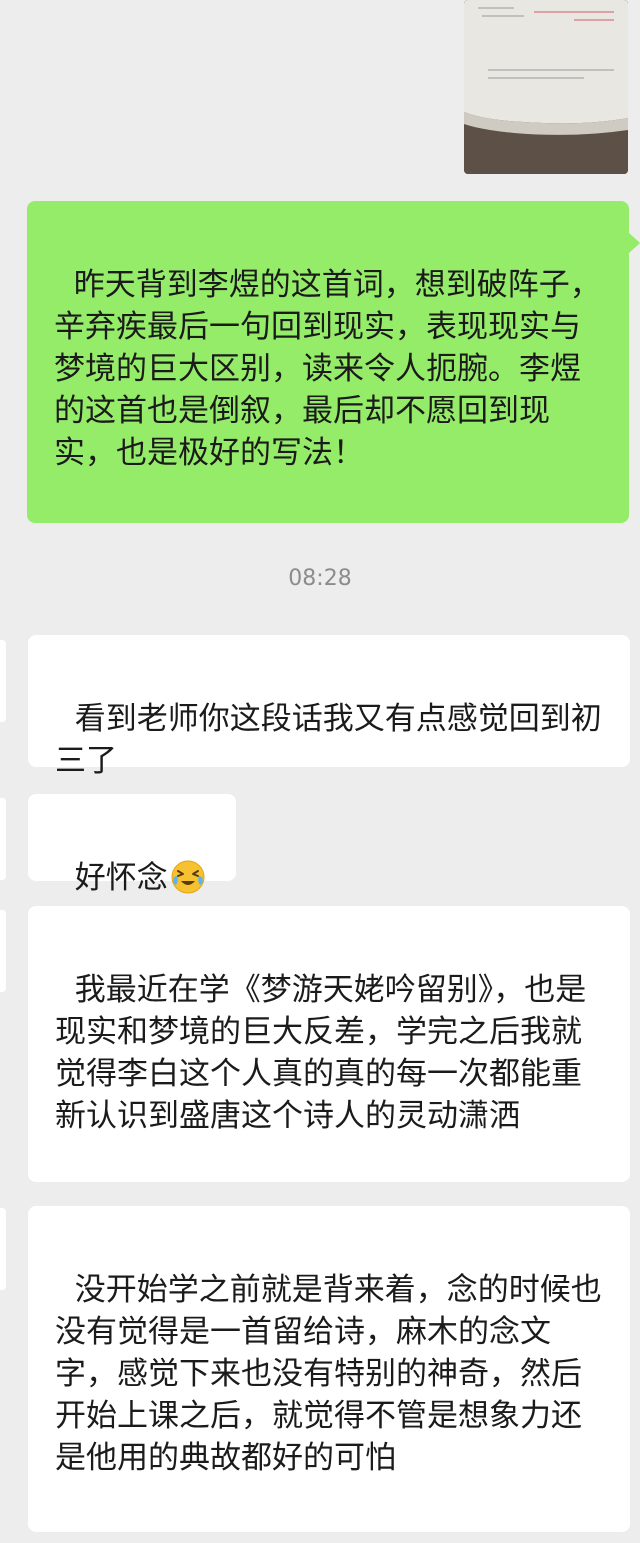 This screenshot has height=1543, width=640. I want to click on crying-laughing-emoji-icon, so click(188, 877).